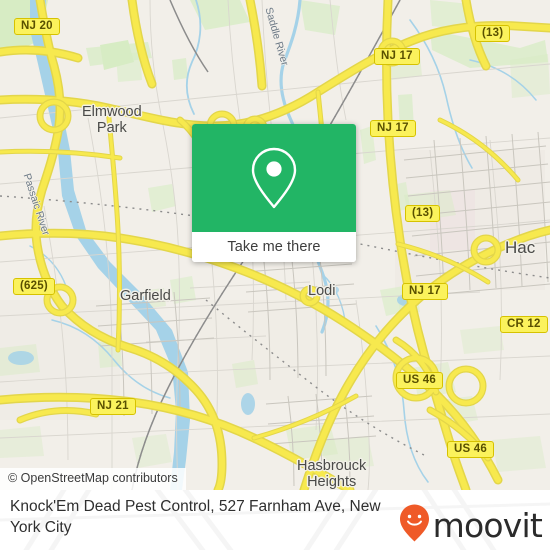 Image resolution: width=550 pixels, height=550 pixels. I want to click on road-shield-cr-12: CR 12, so click(524, 324).